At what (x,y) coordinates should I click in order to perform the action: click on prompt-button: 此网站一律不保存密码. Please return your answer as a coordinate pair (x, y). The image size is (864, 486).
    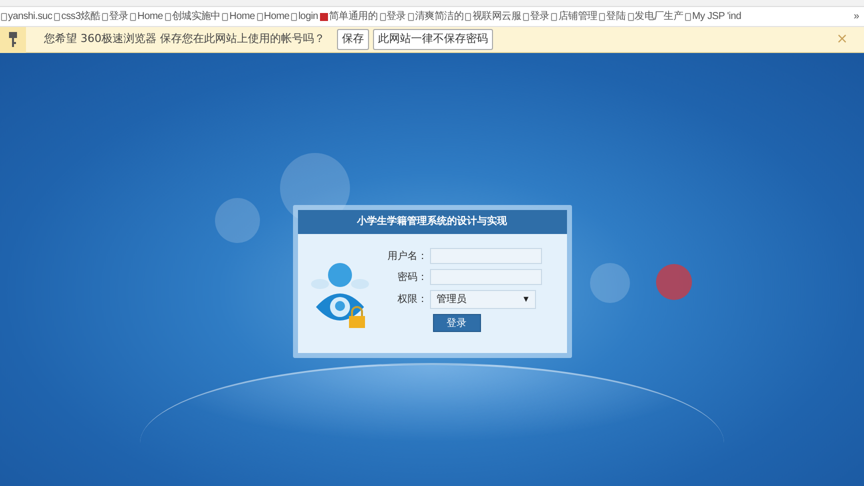
    Looking at the image, I should click on (433, 39).